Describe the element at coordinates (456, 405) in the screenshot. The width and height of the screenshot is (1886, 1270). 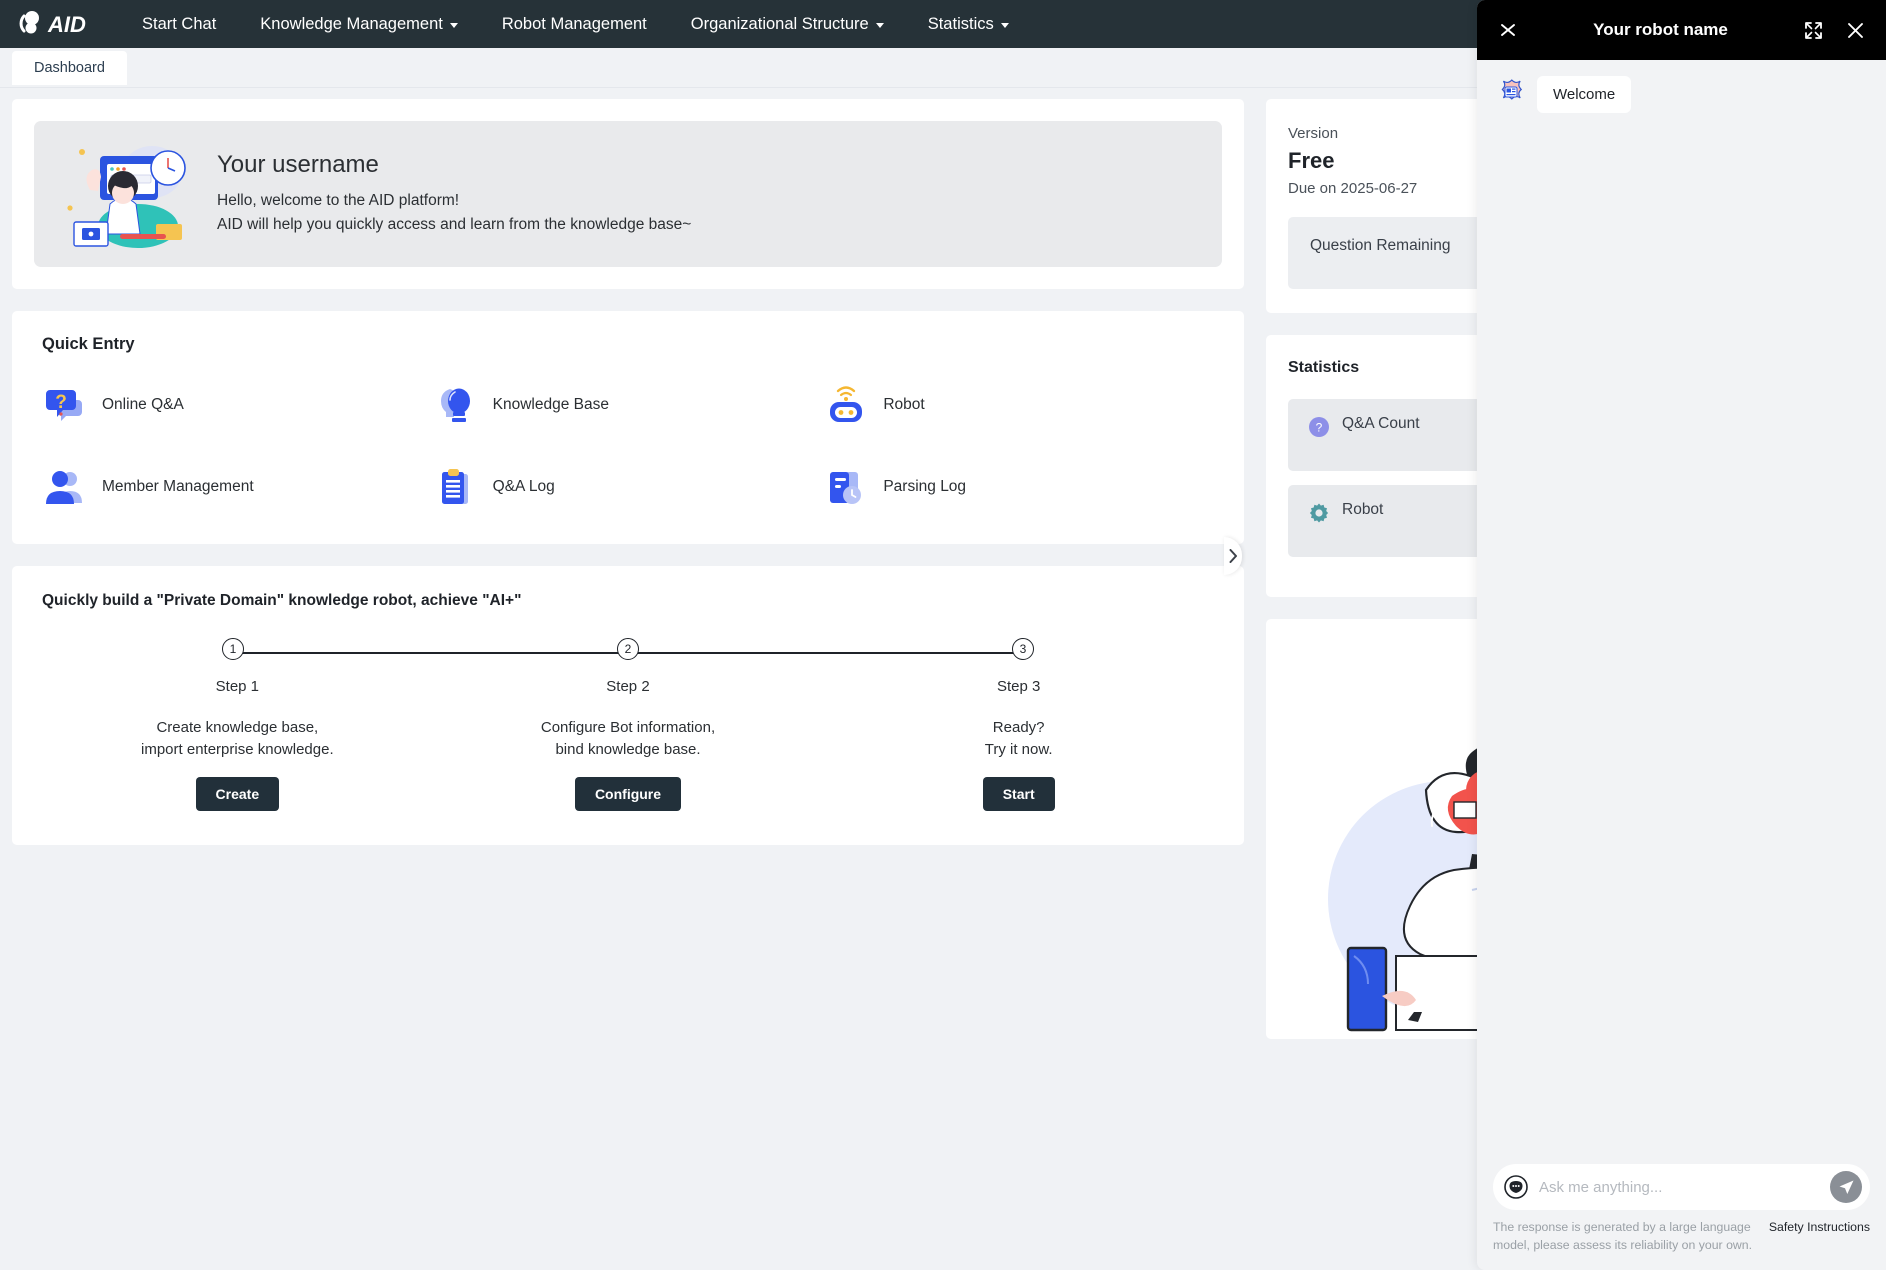
I see `lightbulb-icon` at that location.